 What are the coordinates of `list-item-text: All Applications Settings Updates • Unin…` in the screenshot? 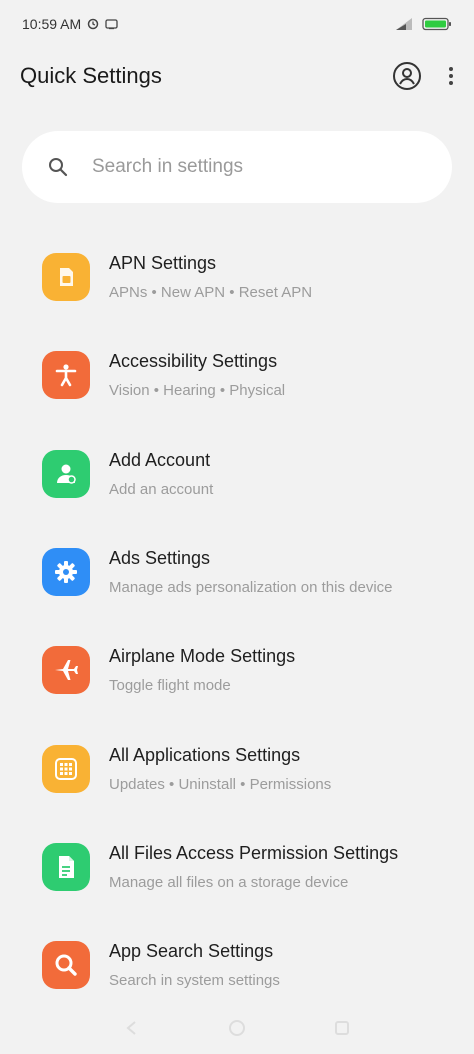 It's located at (220, 769).